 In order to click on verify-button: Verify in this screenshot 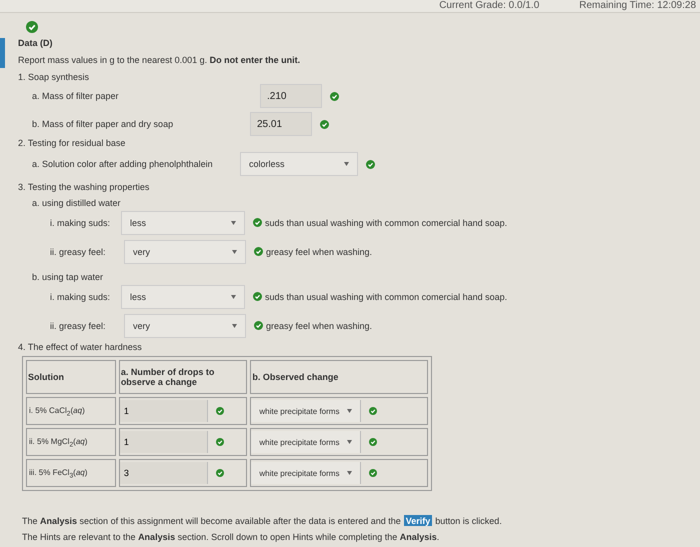, I will do `click(418, 520)`.